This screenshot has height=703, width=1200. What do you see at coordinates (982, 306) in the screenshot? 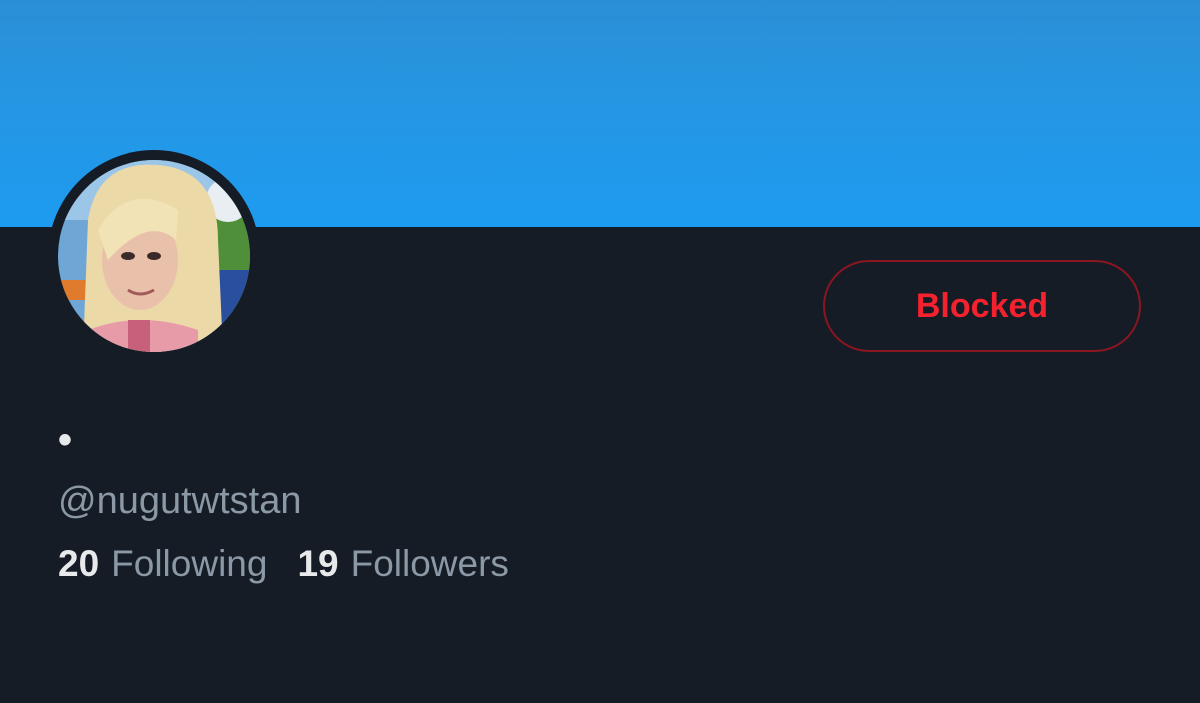
I see `blocked-button: Blocked` at bounding box center [982, 306].